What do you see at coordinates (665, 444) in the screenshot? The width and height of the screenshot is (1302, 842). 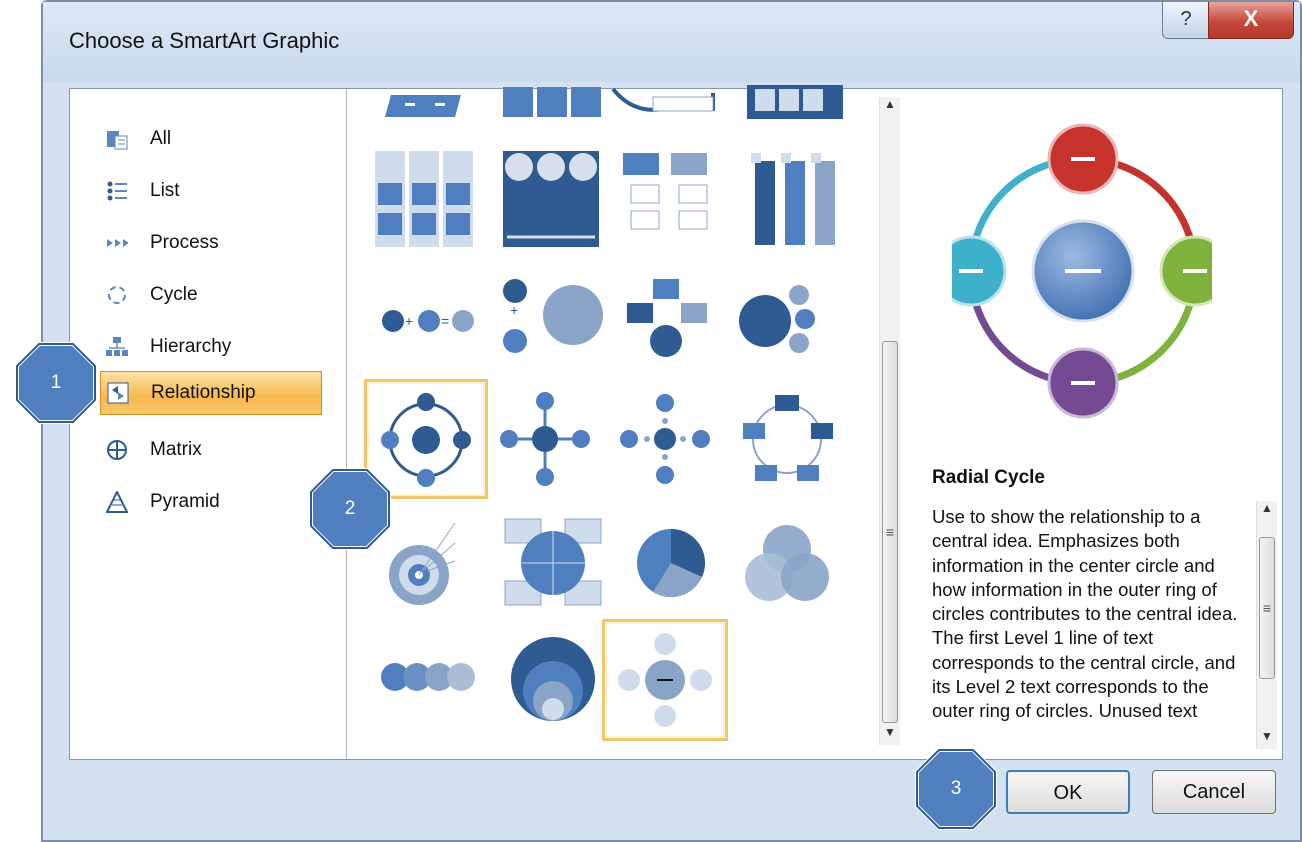 I see `layout-diverging-radial` at bounding box center [665, 444].